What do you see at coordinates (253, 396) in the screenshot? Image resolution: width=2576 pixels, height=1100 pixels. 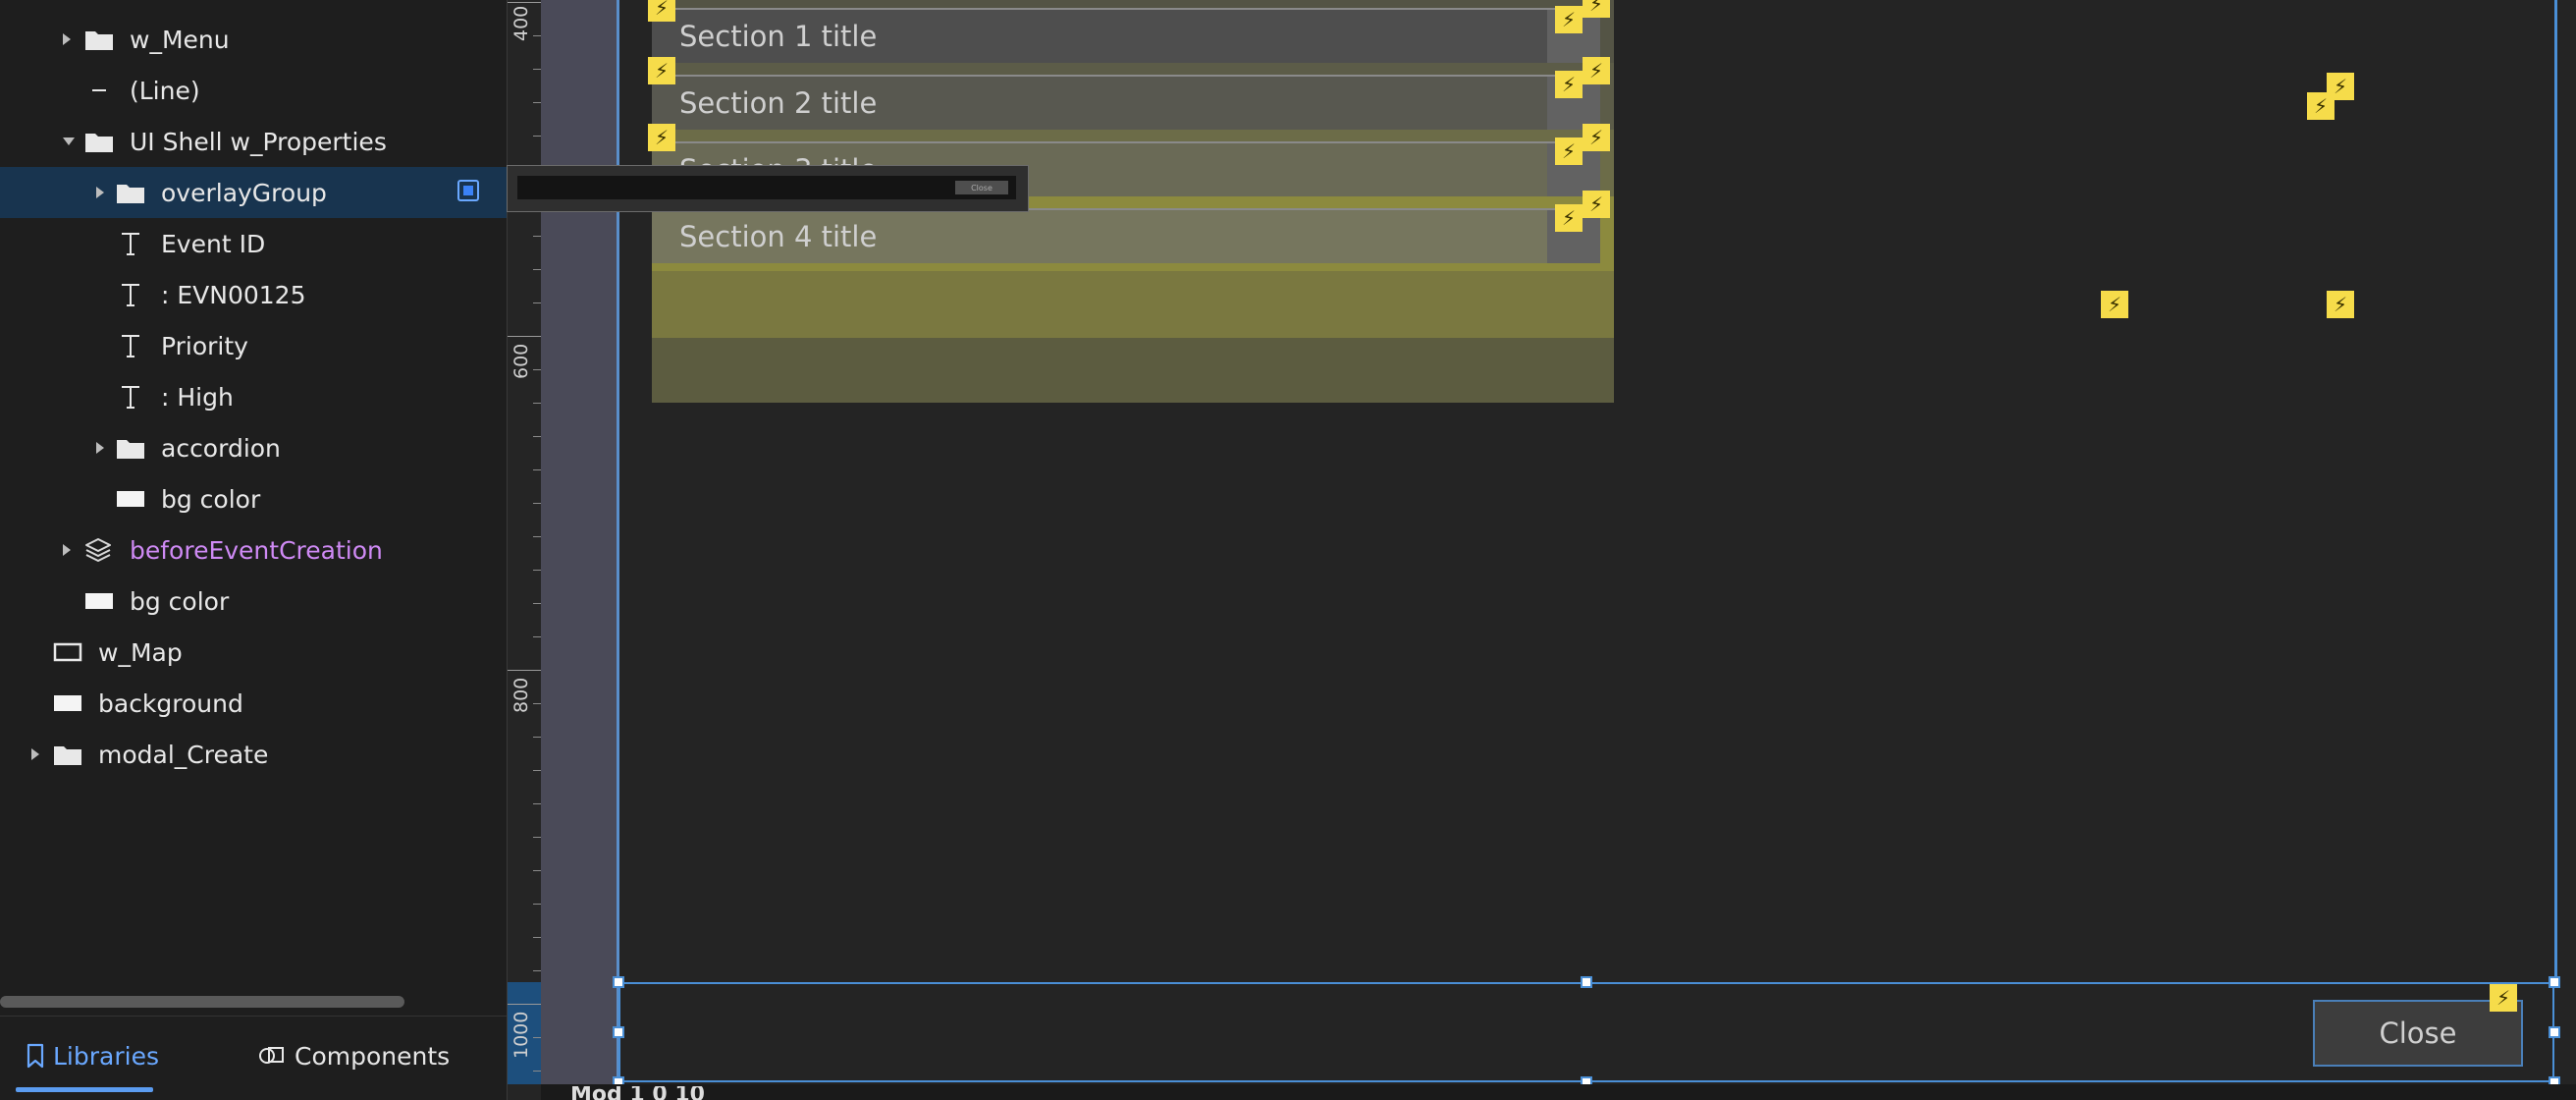 I see `layer-row-priority-value: : High` at bounding box center [253, 396].